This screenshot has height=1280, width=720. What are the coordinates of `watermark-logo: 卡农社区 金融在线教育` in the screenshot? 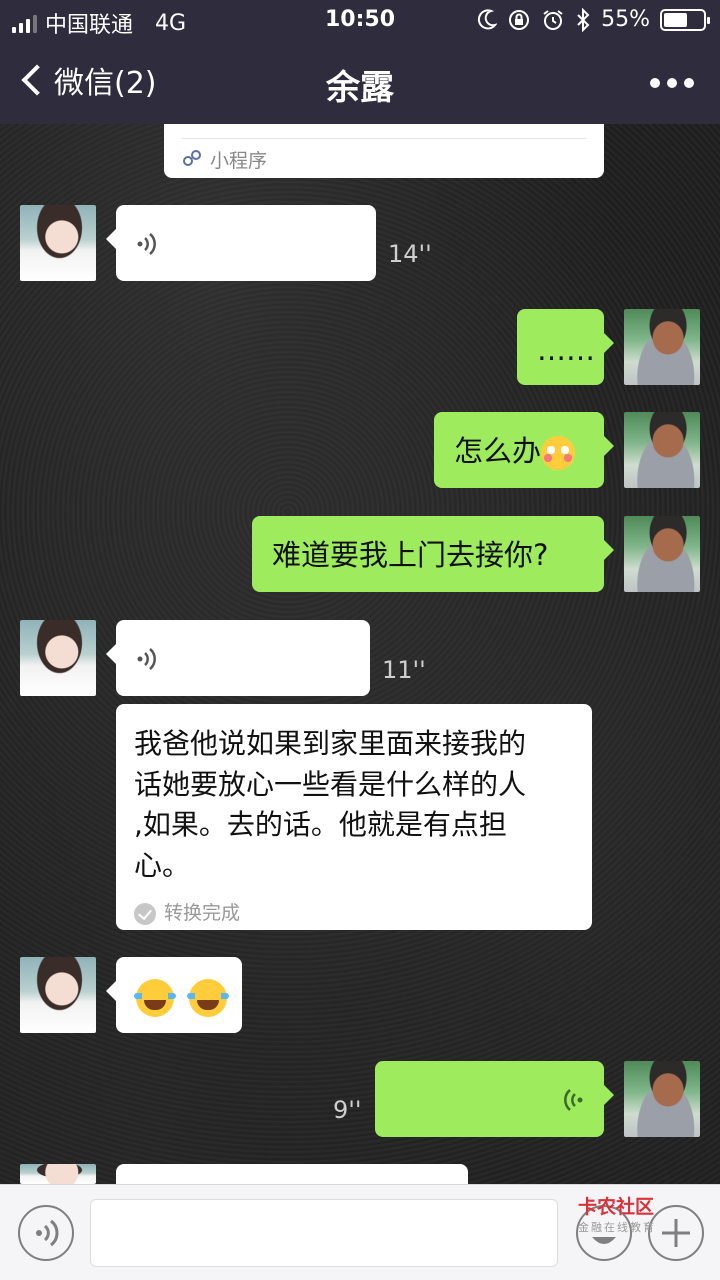 It's located at (600, 1213).